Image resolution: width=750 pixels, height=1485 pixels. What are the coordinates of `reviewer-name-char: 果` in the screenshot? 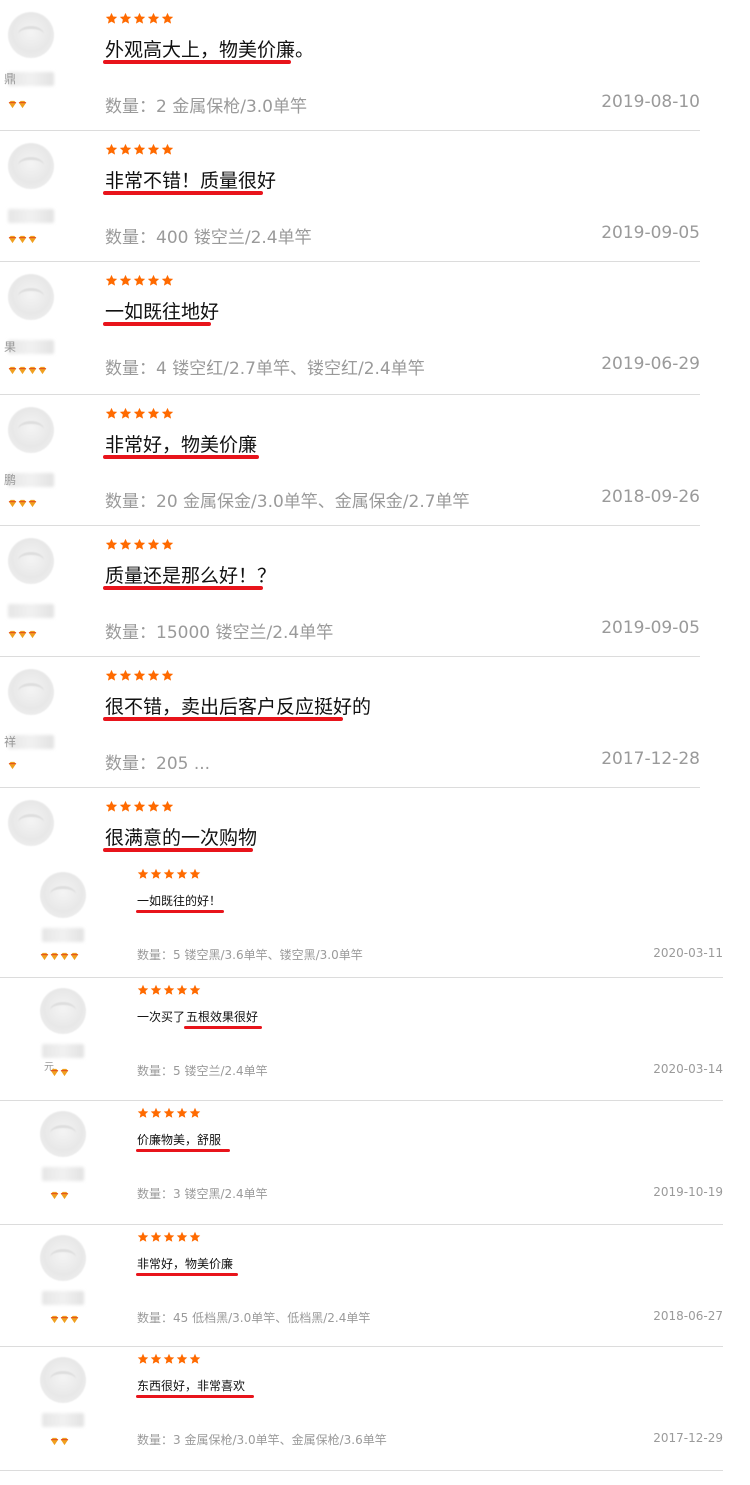 It's located at (10, 347).